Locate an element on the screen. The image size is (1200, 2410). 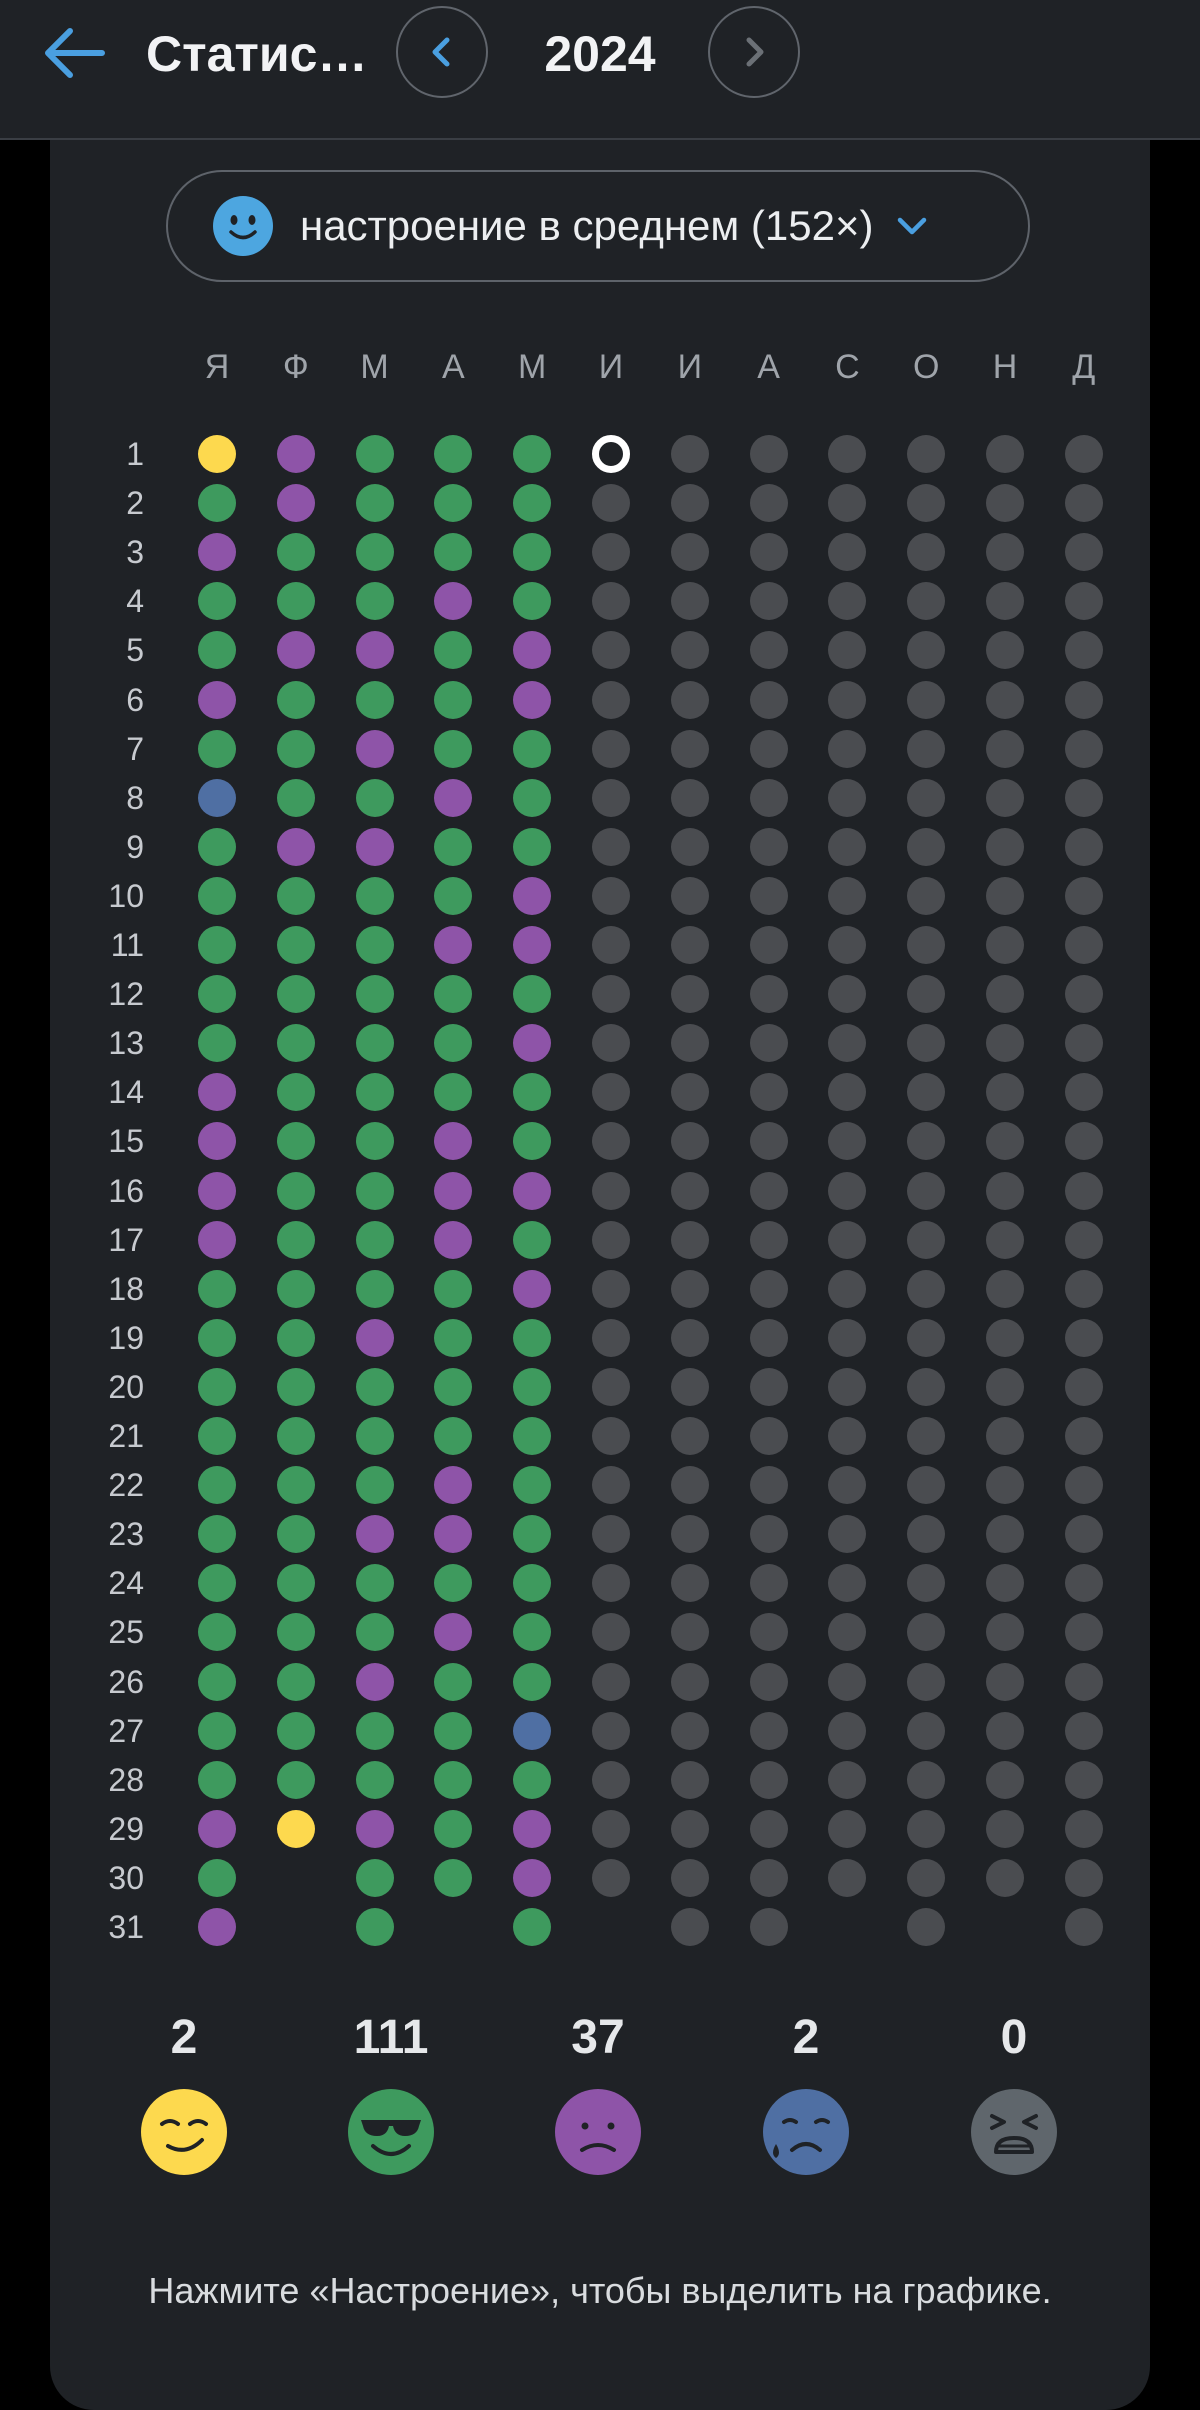
day-mood-dot-today is located at coordinates (611, 454).